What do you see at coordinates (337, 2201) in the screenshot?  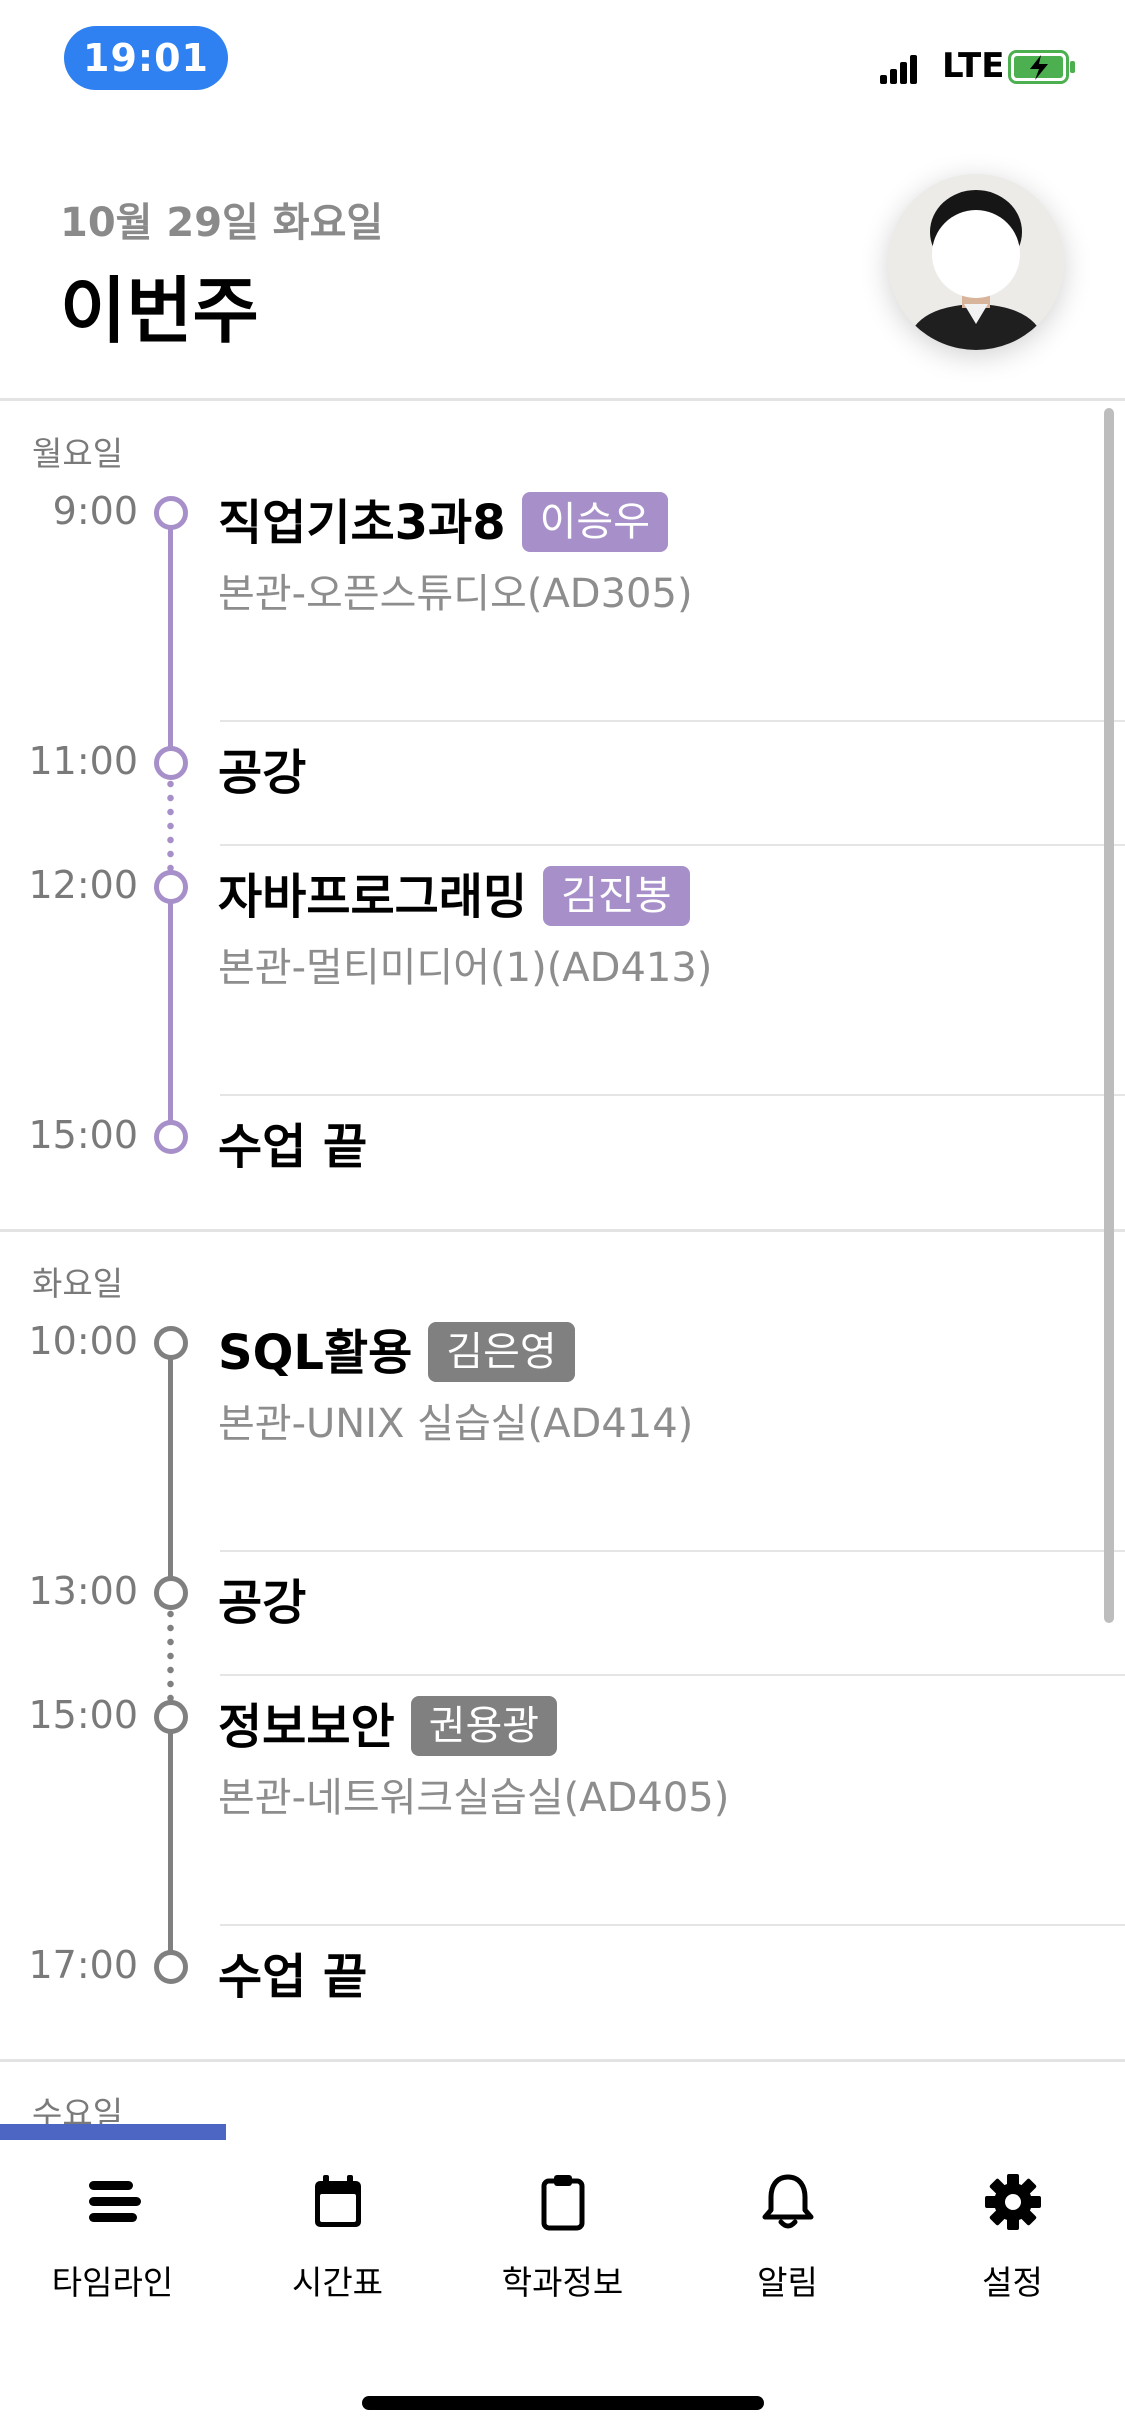 I see `calendar-icon` at bounding box center [337, 2201].